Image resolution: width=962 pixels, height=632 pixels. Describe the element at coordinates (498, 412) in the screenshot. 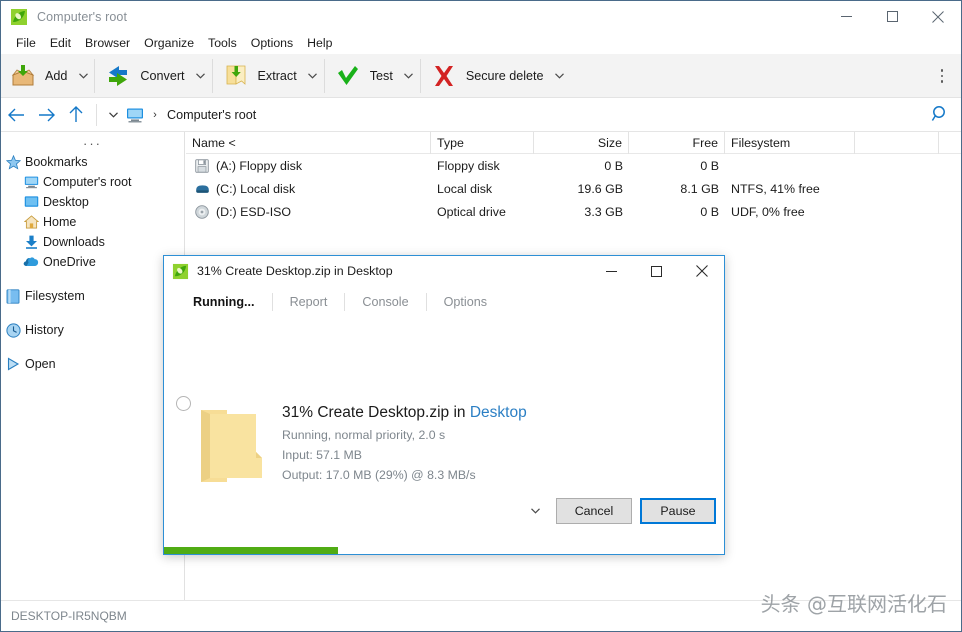

I see `dialog-destination-link: Desktop` at that location.